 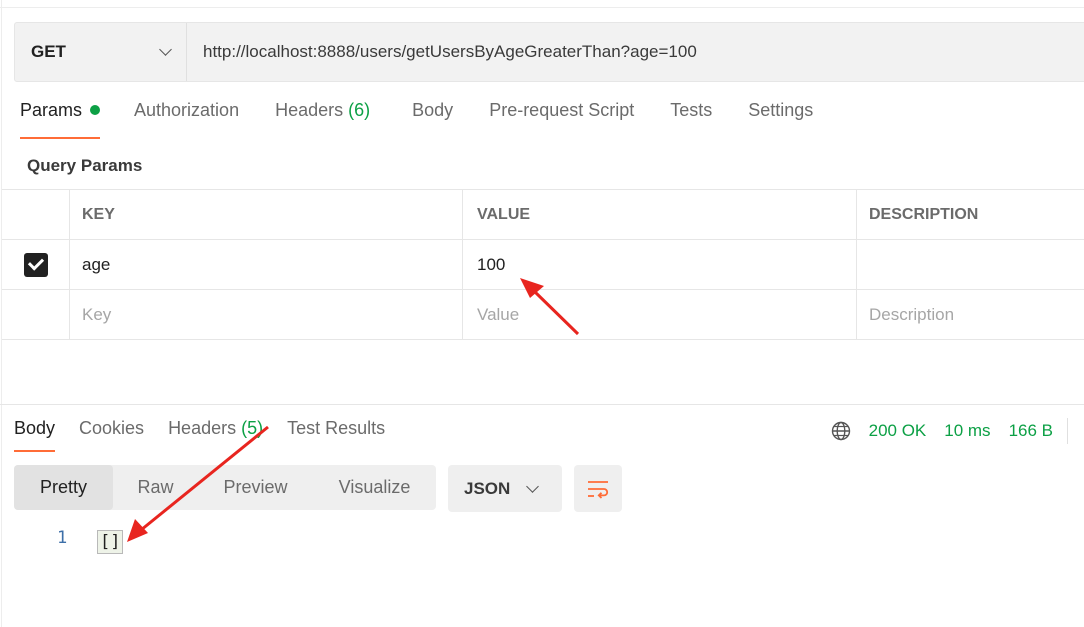 I want to click on row-checkbox-cell, so click(x=36, y=264).